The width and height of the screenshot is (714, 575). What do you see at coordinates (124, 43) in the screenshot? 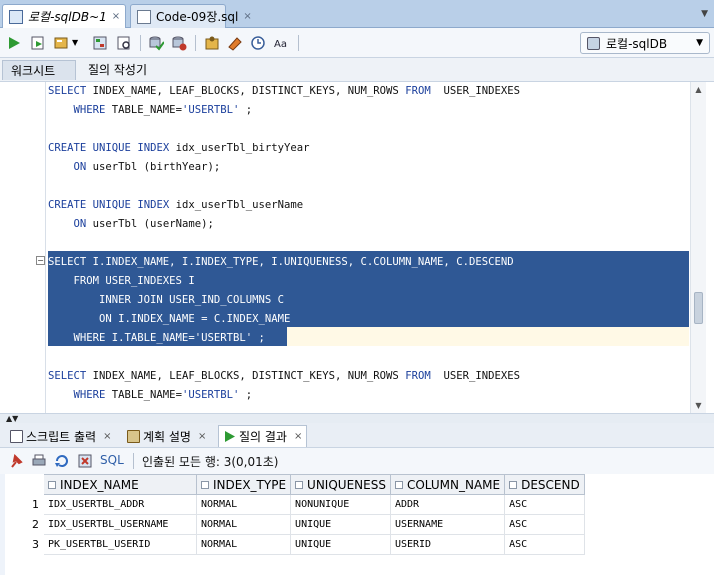
I see `sql-tuning-icon` at bounding box center [124, 43].